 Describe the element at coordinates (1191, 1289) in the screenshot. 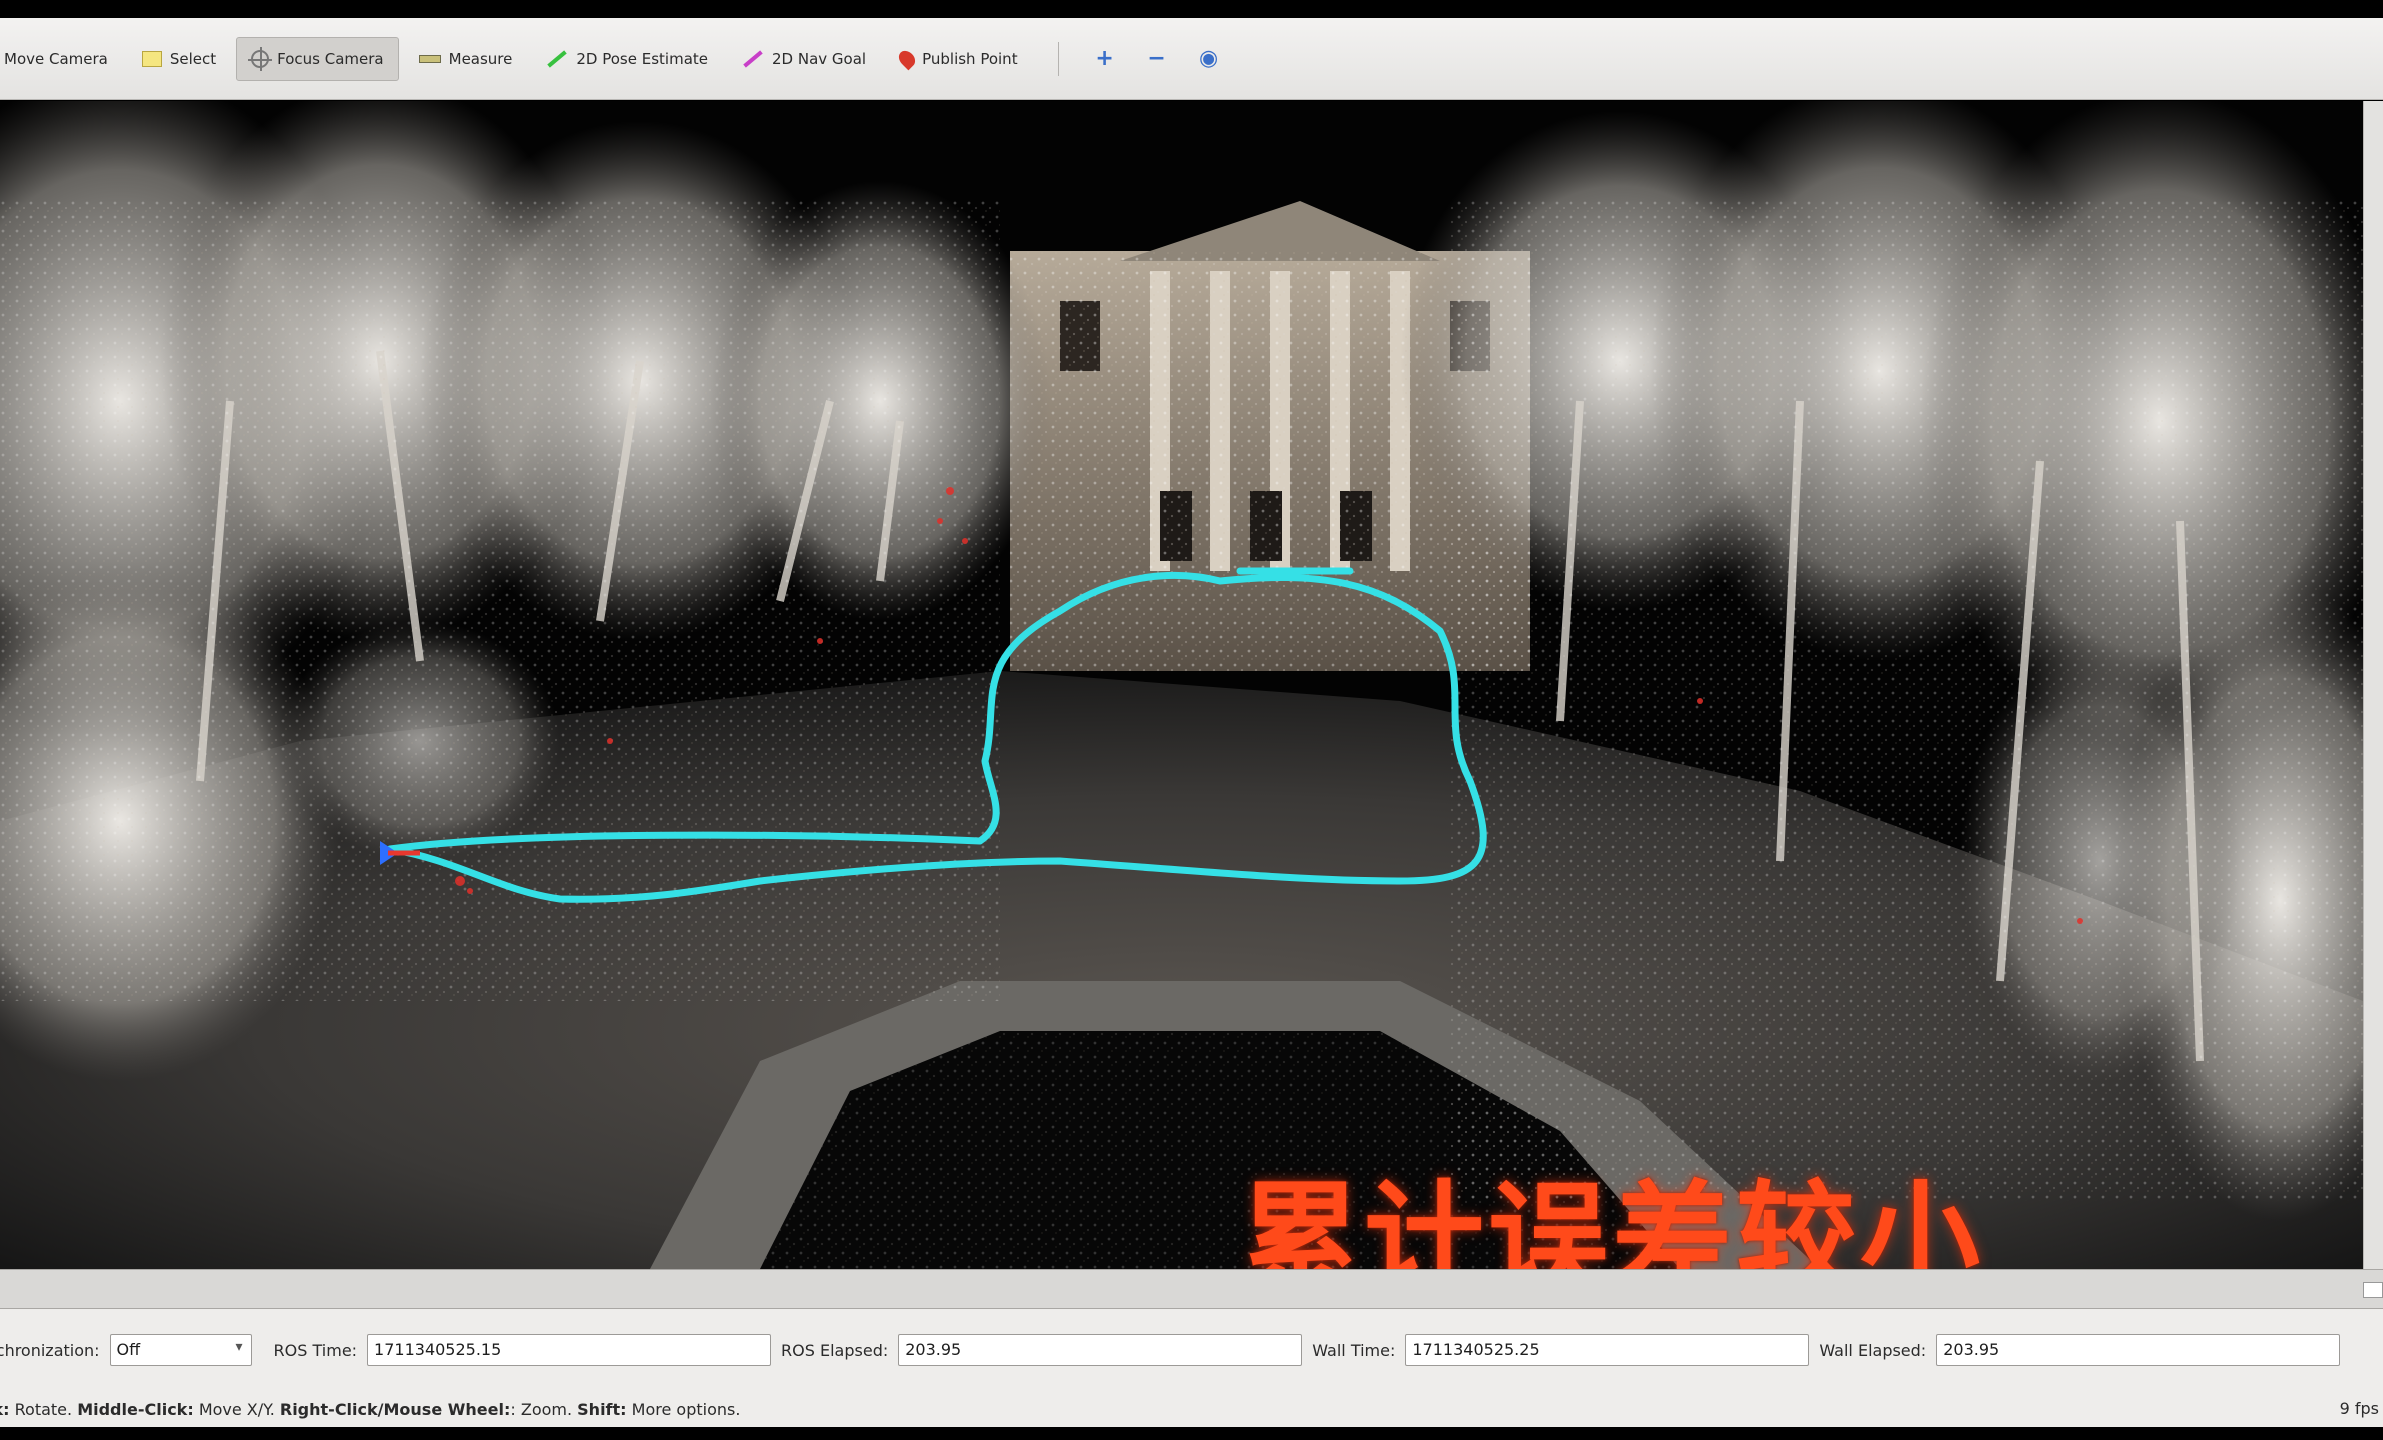

I see `panel-splitter-bar` at that location.